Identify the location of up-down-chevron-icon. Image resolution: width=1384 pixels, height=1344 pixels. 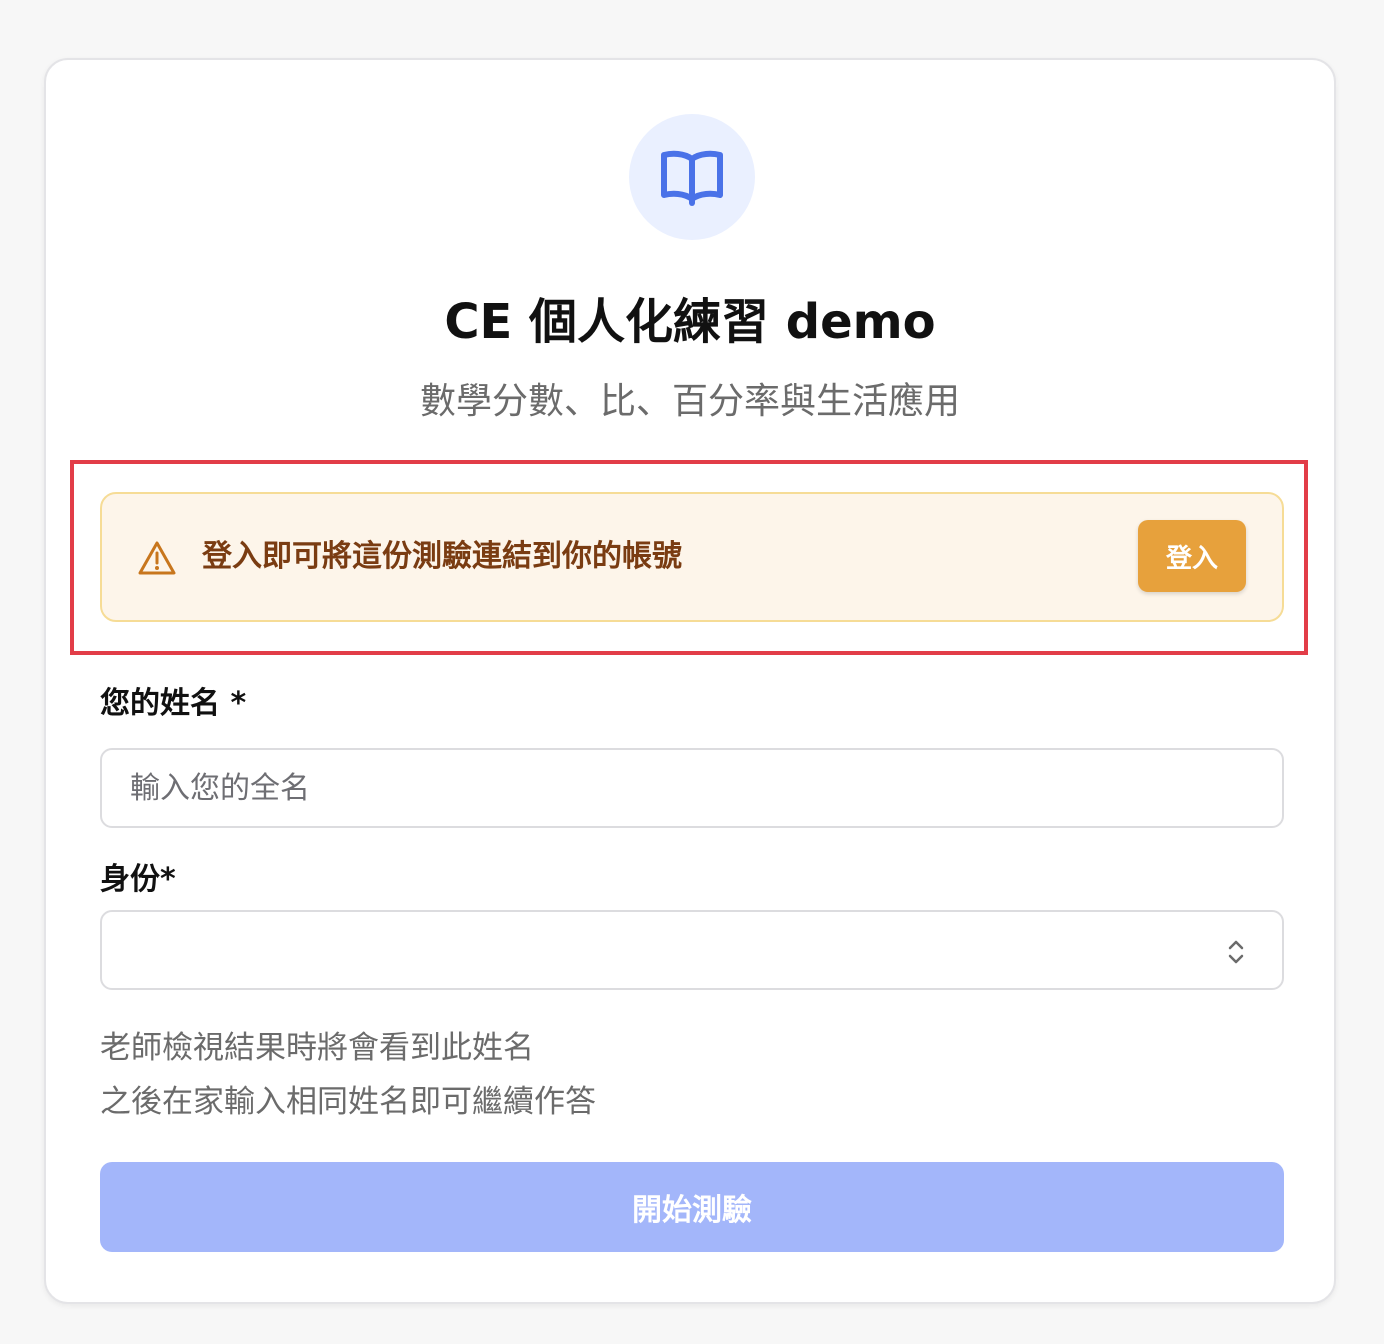
(1236, 952).